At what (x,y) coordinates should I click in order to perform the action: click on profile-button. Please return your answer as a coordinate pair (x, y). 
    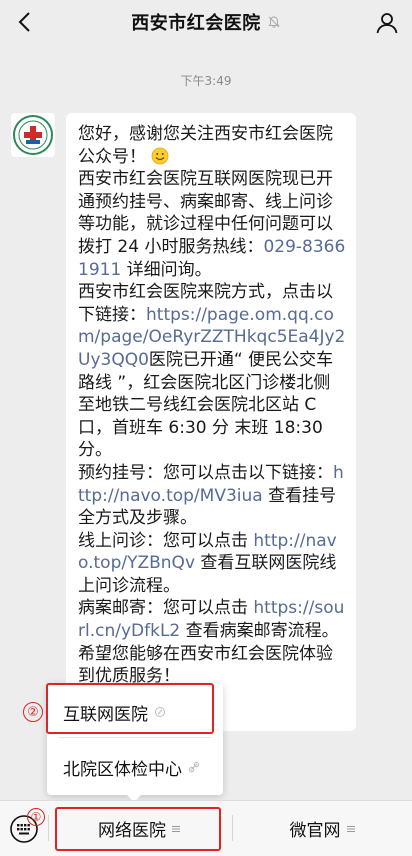
    Looking at the image, I should click on (387, 23).